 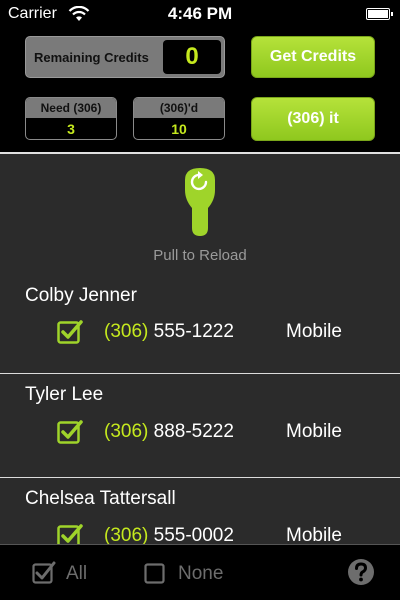 What do you see at coordinates (71, 129) in the screenshot?
I see `need-value: 3` at bounding box center [71, 129].